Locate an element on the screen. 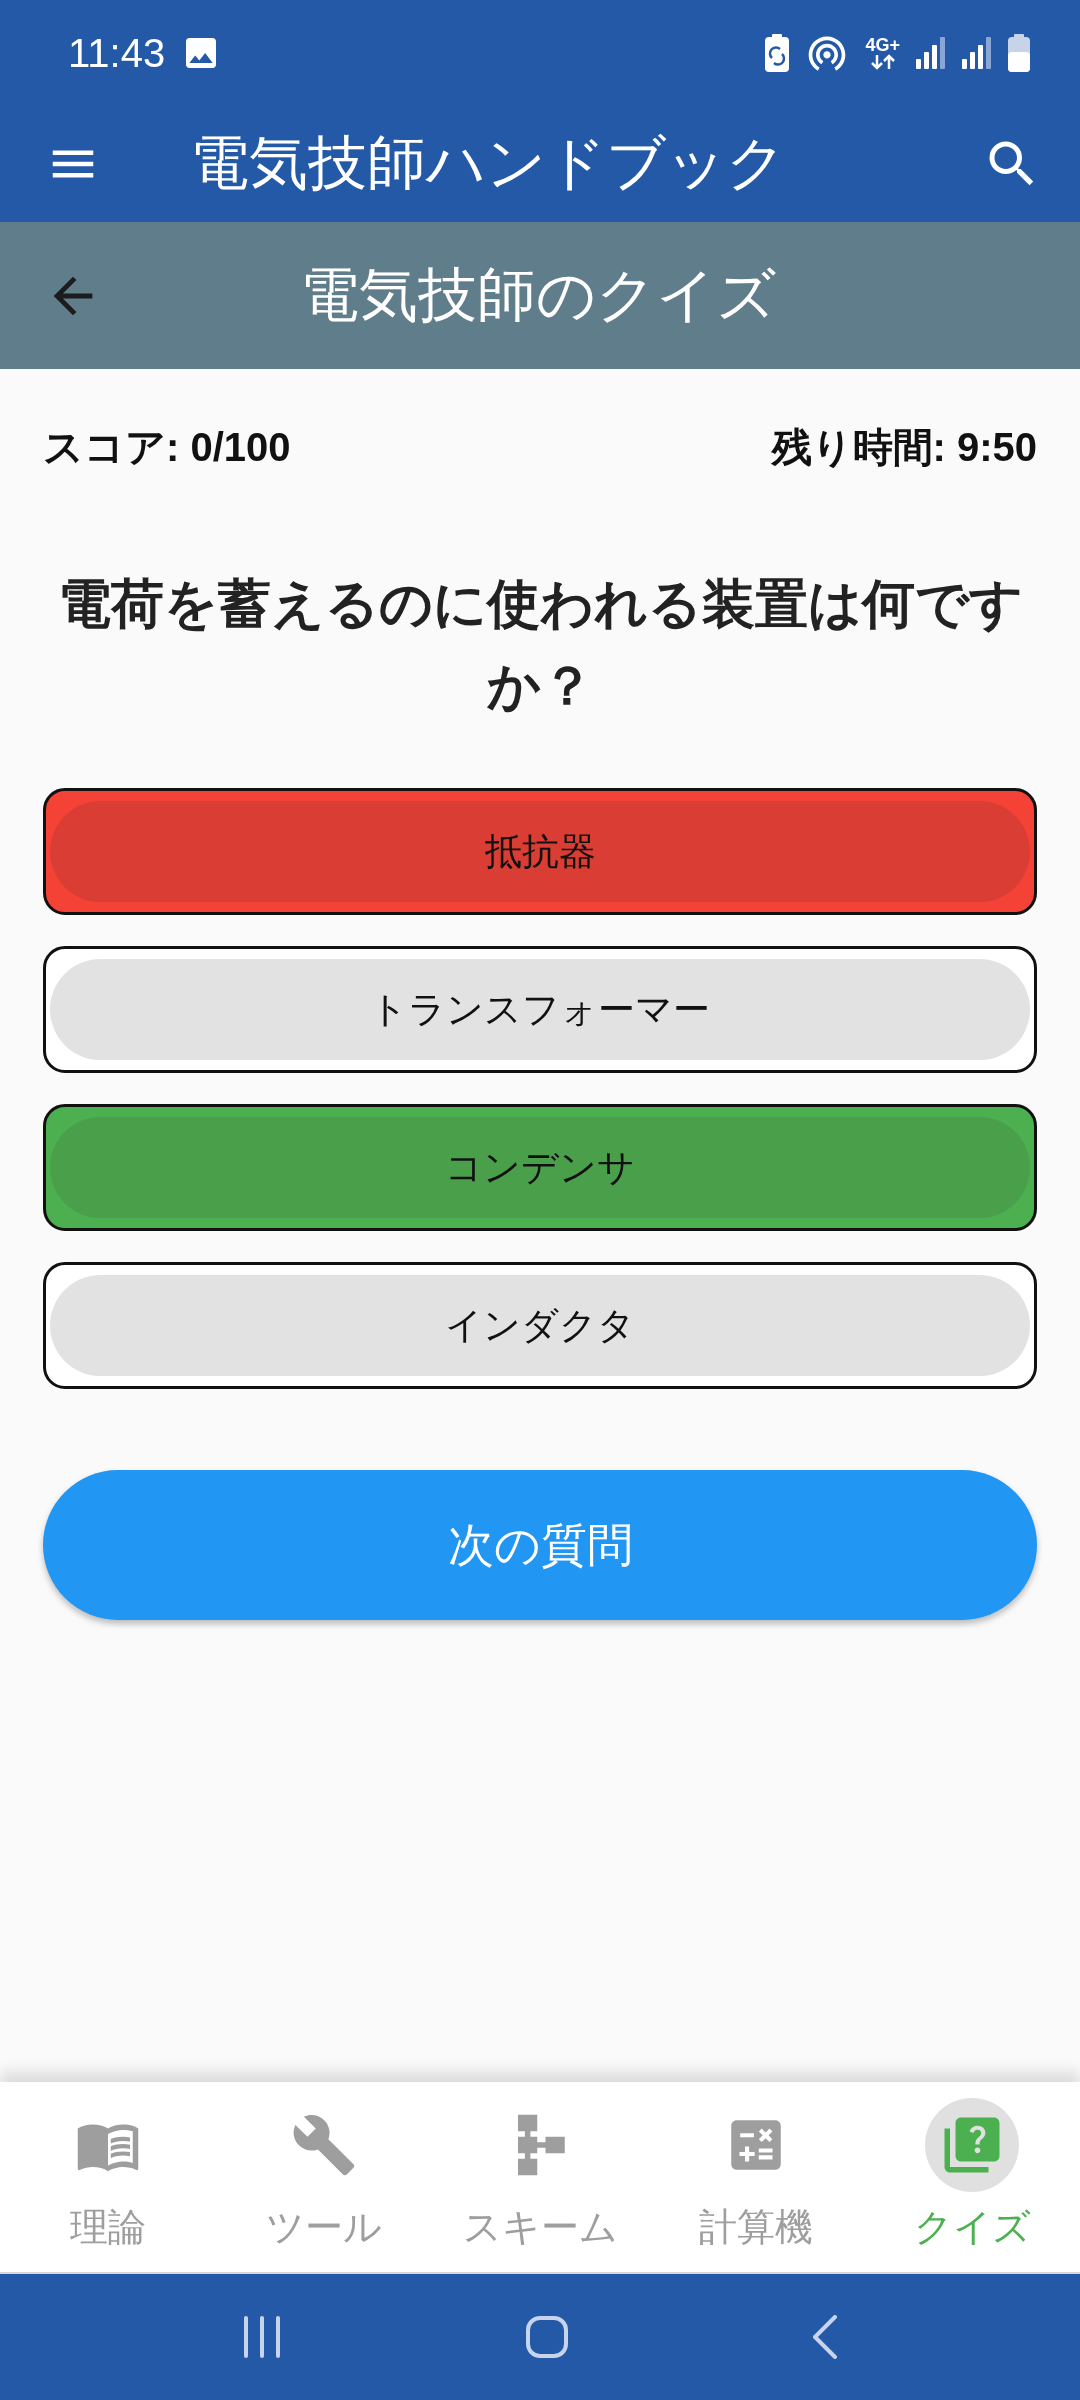 This screenshot has height=2400, width=1080. app-title: 電気技師ハンドブック is located at coordinates (488, 163).